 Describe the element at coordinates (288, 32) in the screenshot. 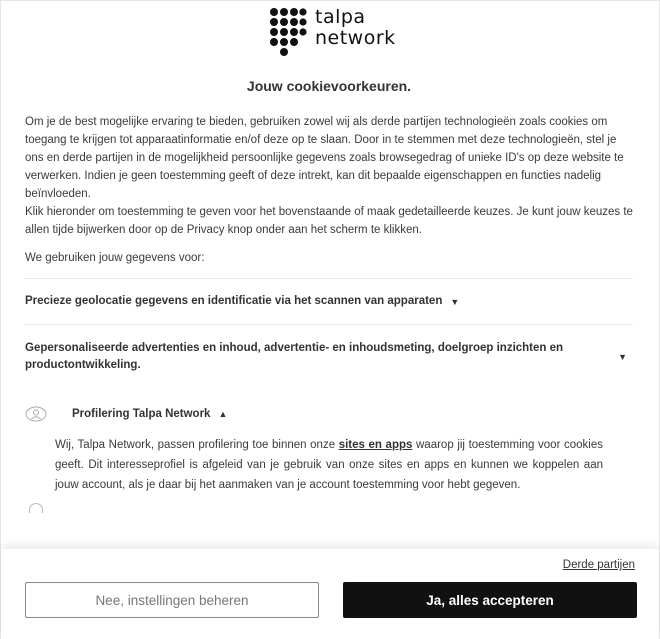

I see `logo-dots-icon` at that location.